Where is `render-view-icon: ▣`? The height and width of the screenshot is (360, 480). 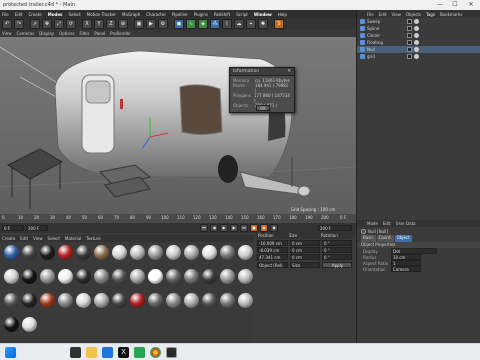 render-view-icon: ▣ is located at coordinates (139, 24).